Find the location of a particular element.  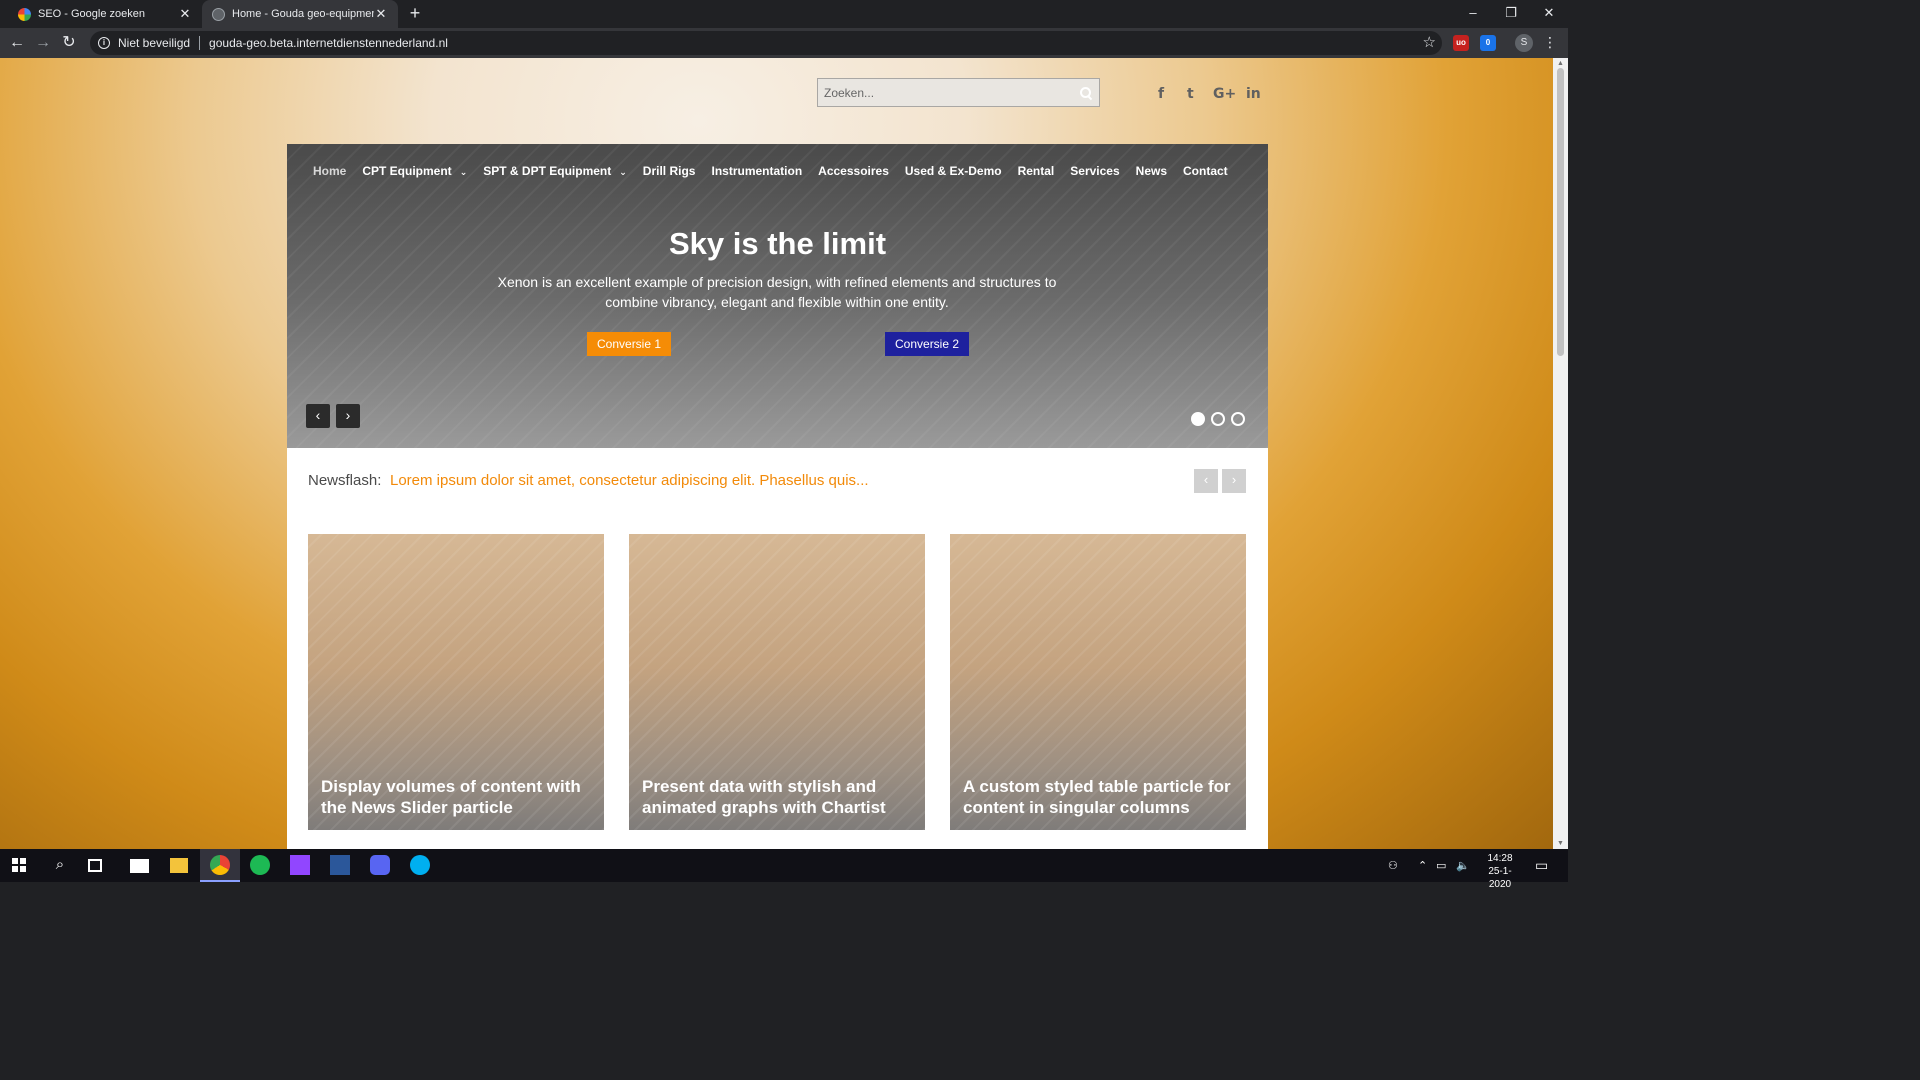

menu-item-news: News is located at coordinates (1151, 171).